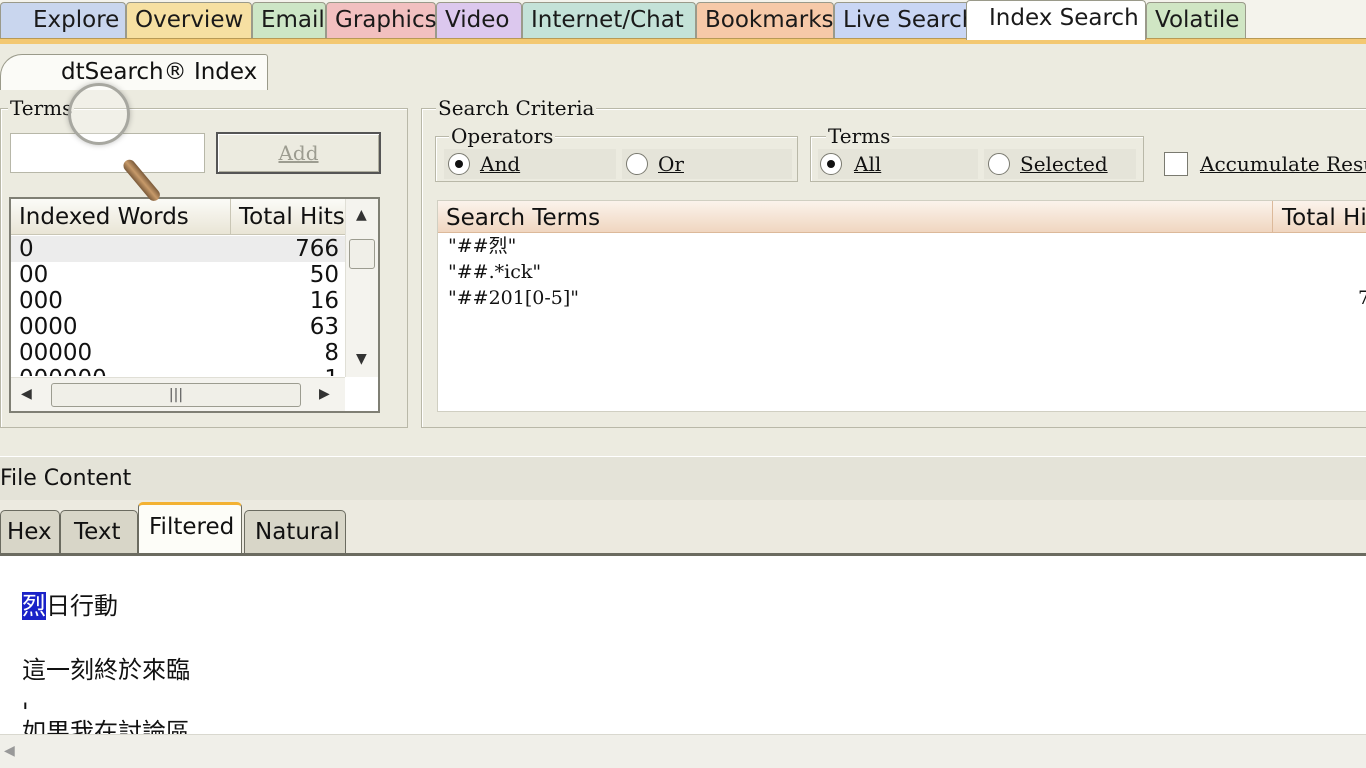 The image size is (1366, 768). What do you see at coordinates (902, 246) in the screenshot?
I see `table-row: "##烈"` at bounding box center [902, 246].